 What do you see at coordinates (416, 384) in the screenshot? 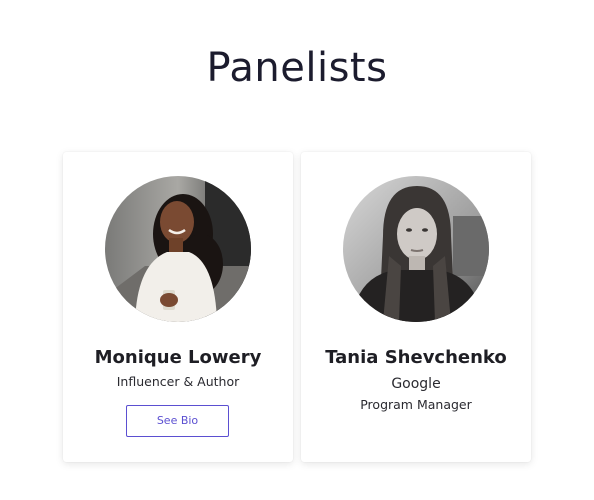
I see `panelist-company: Google` at bounding box center [416, 384].